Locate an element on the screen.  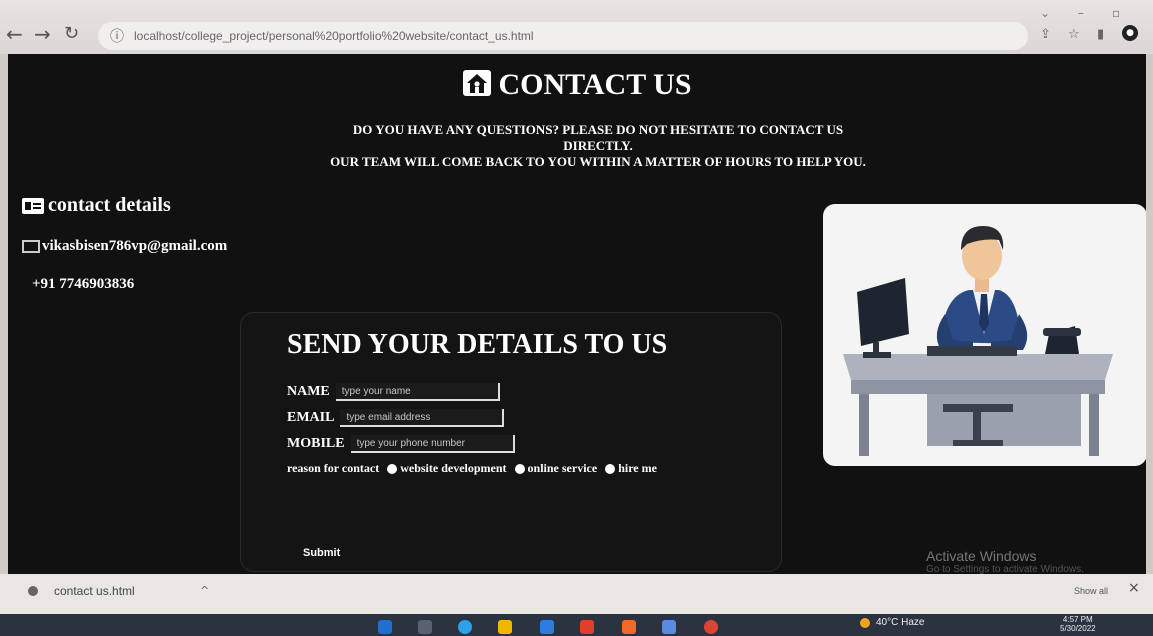
contact-phone: +91 7746903836 is located at coordinates (83, 284).